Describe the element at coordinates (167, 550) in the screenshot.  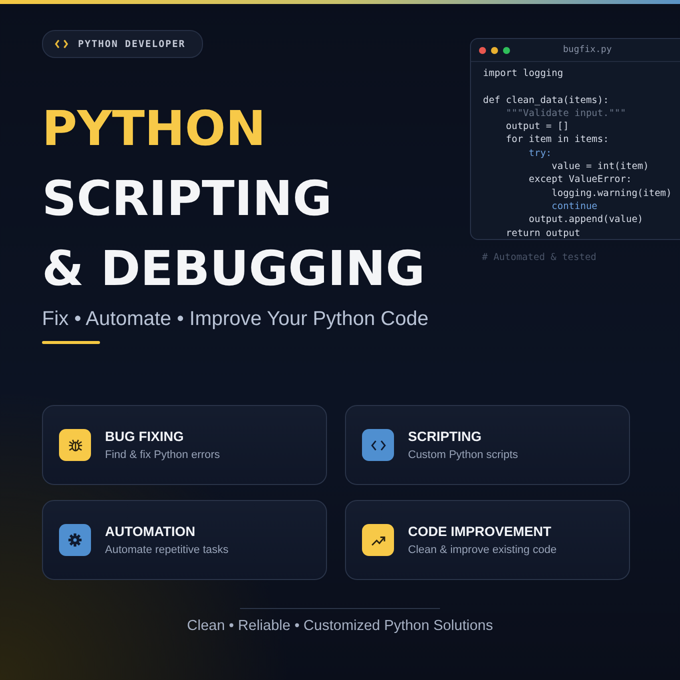
I see `feature-description: Automate repetitive tasks` at that location.